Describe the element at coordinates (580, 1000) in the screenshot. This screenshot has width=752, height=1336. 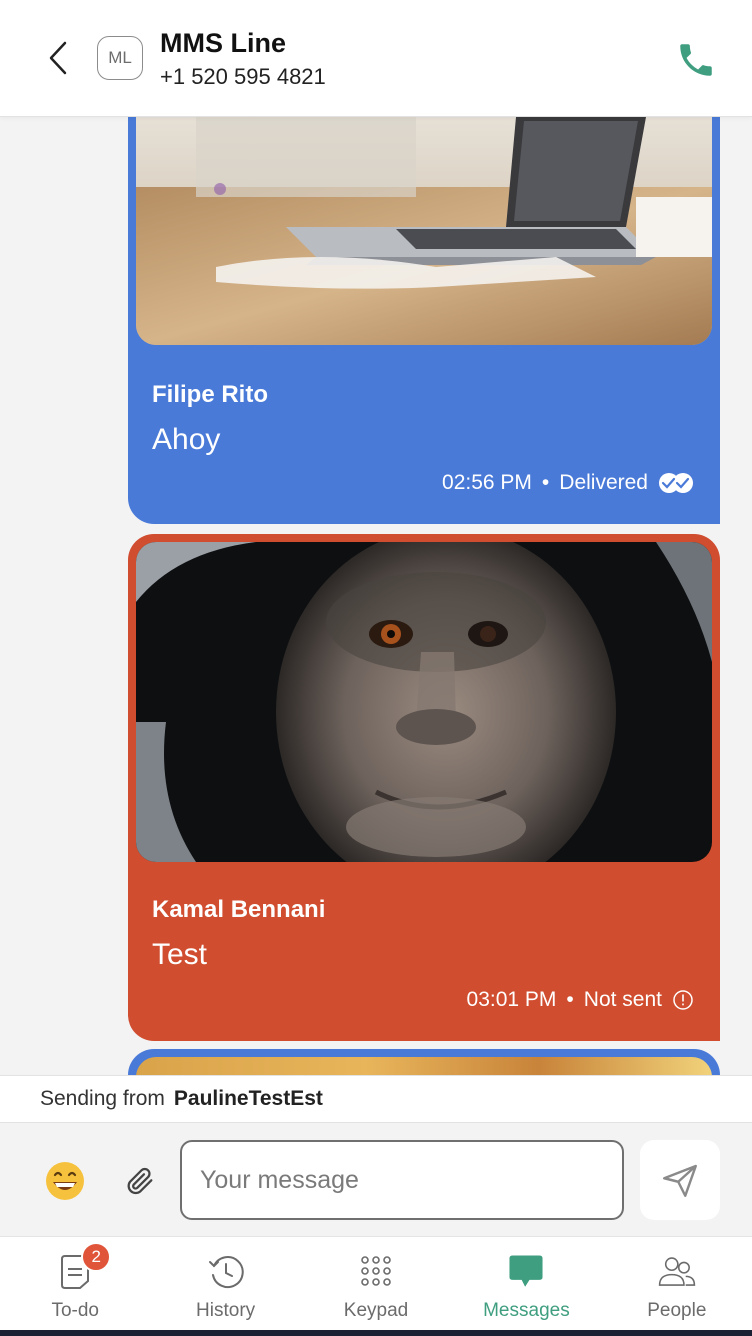
I see `message-meta: 03:01 PM • Not sent` at that location.